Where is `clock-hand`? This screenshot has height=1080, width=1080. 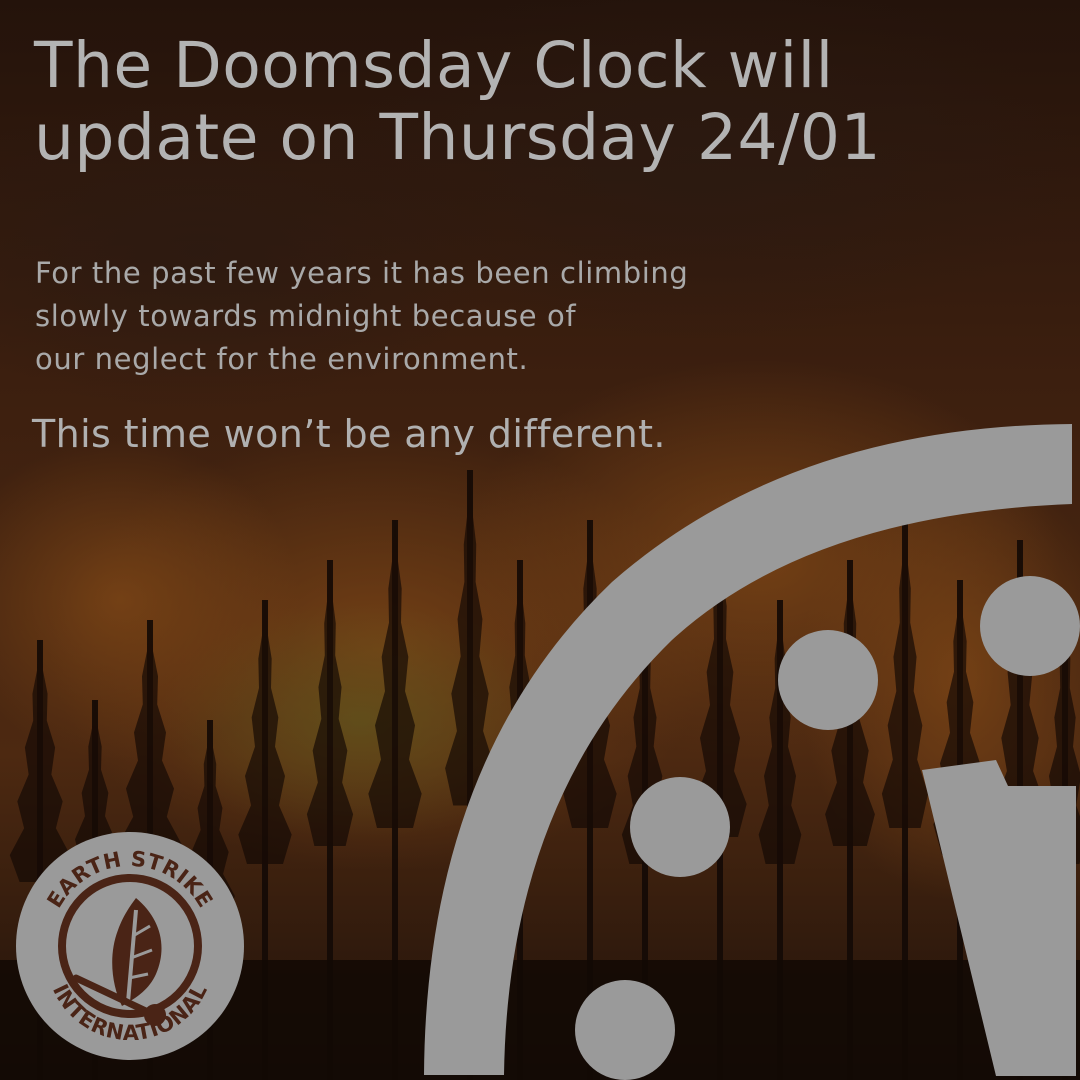 clock-hand is located at coordinates (999, 918).